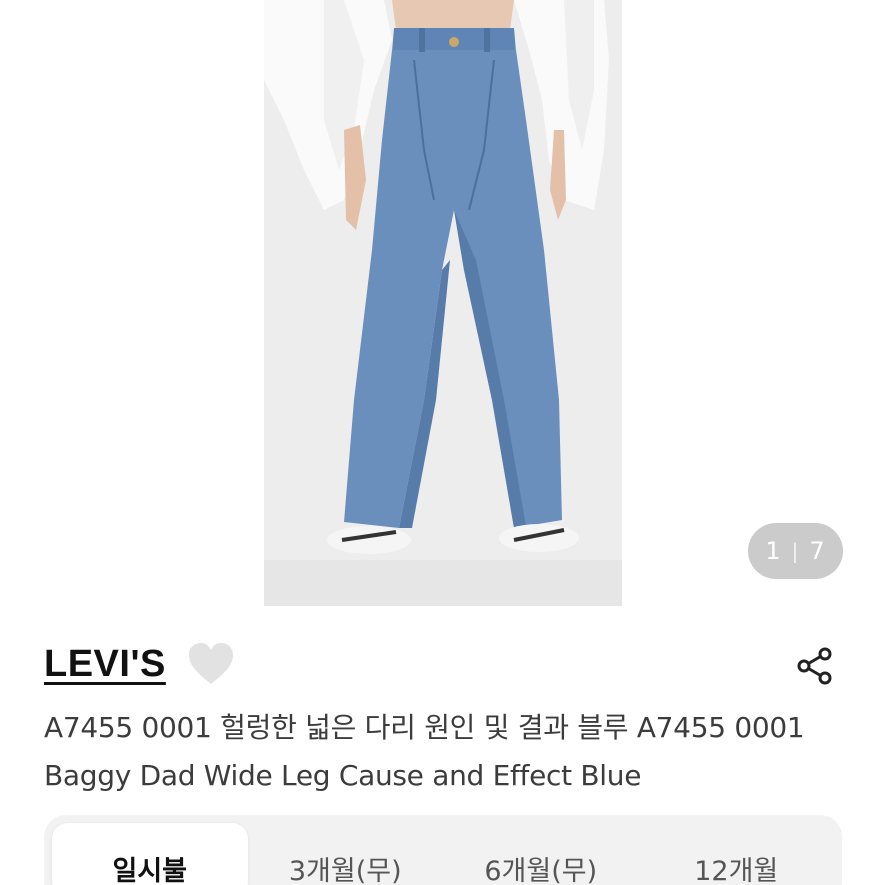  I want to click on heart-icon, so click(211, 664).